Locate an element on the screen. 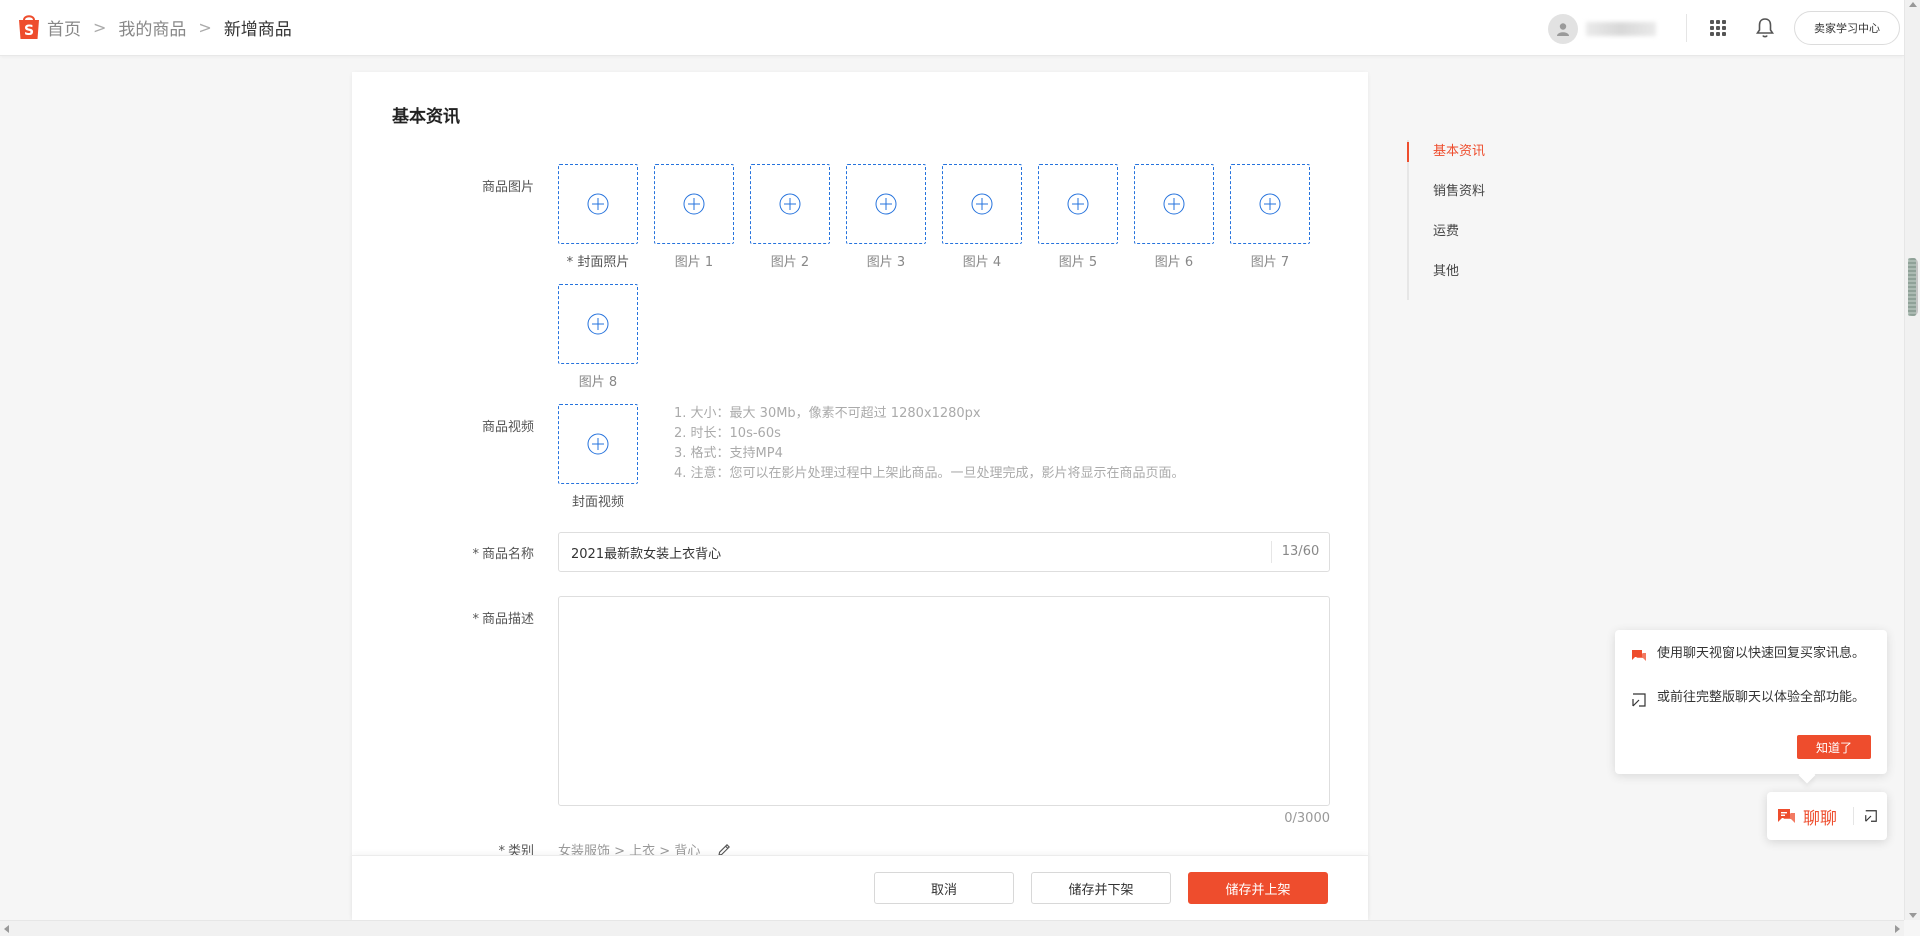  product-name-label: * 商品名称 is located at coordinates (484, 552).